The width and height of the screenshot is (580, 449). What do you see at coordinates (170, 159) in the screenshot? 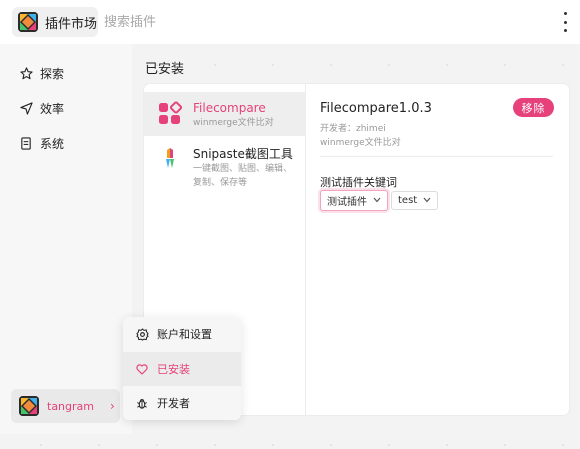
I see `snipaste-icon` at bounding box center [170, 159].